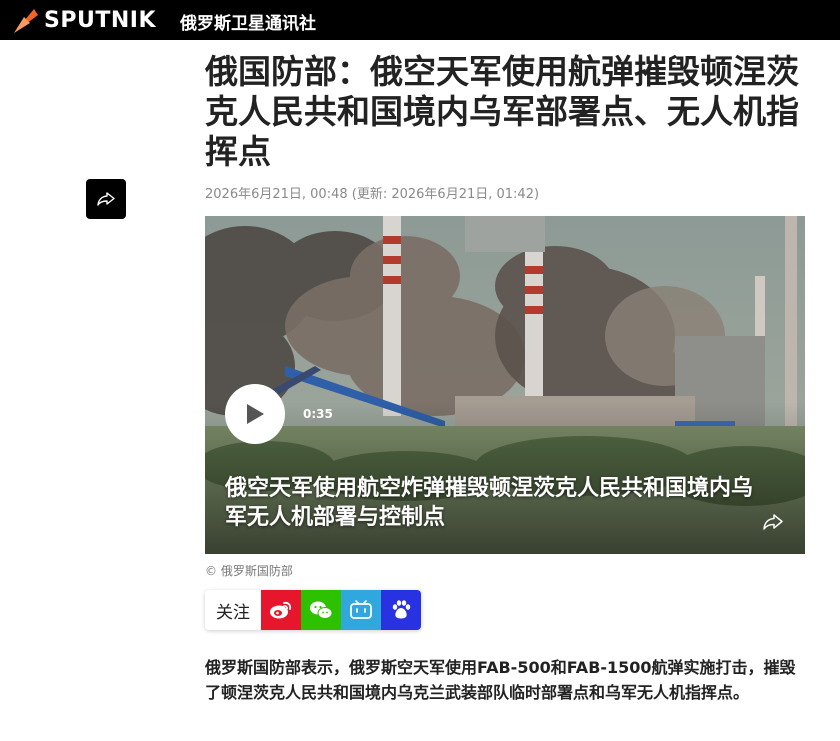 The height and width of the screenshot is (741, 840). What do you see at coordinates (502, 111) in the screenshot?
I see `article-title: 俄国防部：俄空天军使用航弹摧毁顿涅茨克人民共和国境内乌军部署点、无人机指挥点` at bounding box center [502, 111].